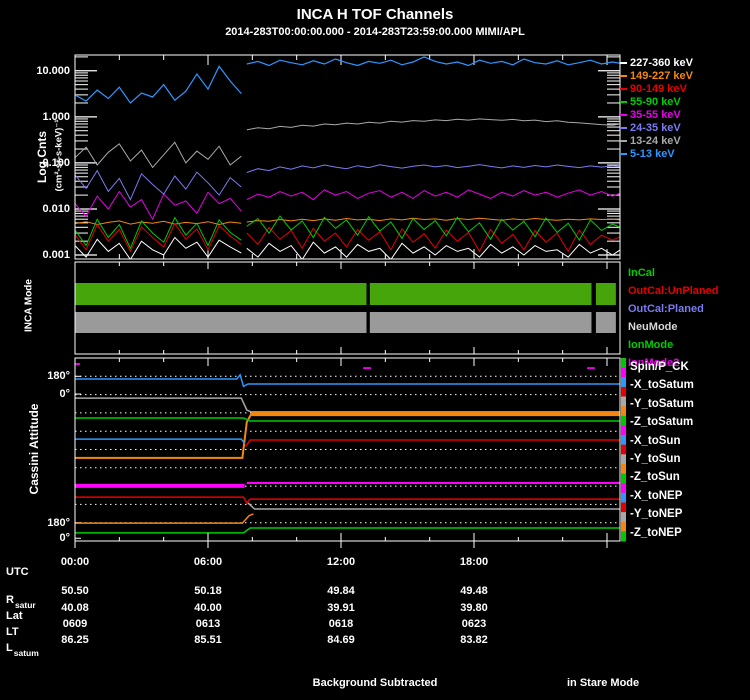 The height and width of the screenshot is (700, 750). I want to click on attitude-legend-item: -X_toSun, so click(655, 440).